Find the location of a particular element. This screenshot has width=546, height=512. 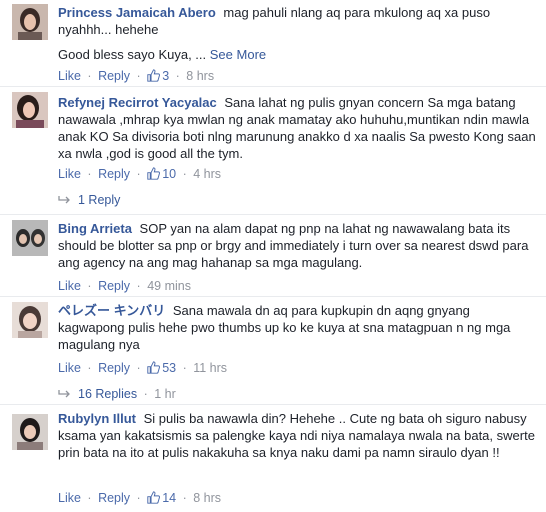

comment-author: Refynej Recirrot Yacyalac is located at coordinates (137, 102).